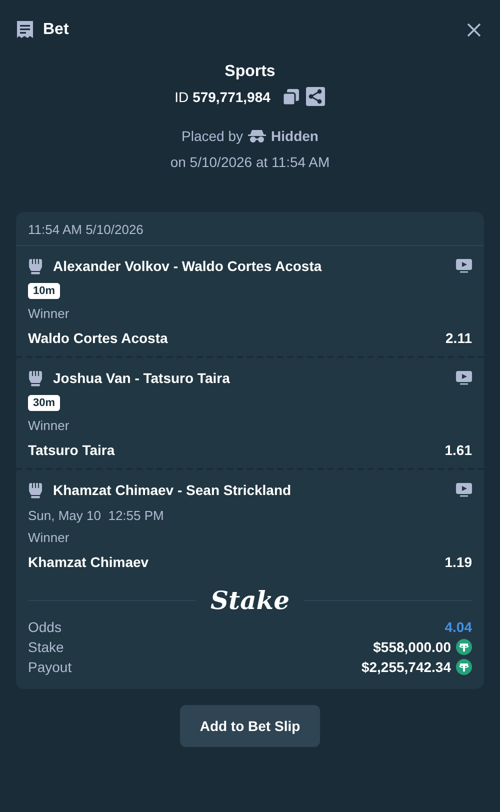  Describe the element at coordinates (25, 30) in the screenshot. I see `receipt-icon` at that location.